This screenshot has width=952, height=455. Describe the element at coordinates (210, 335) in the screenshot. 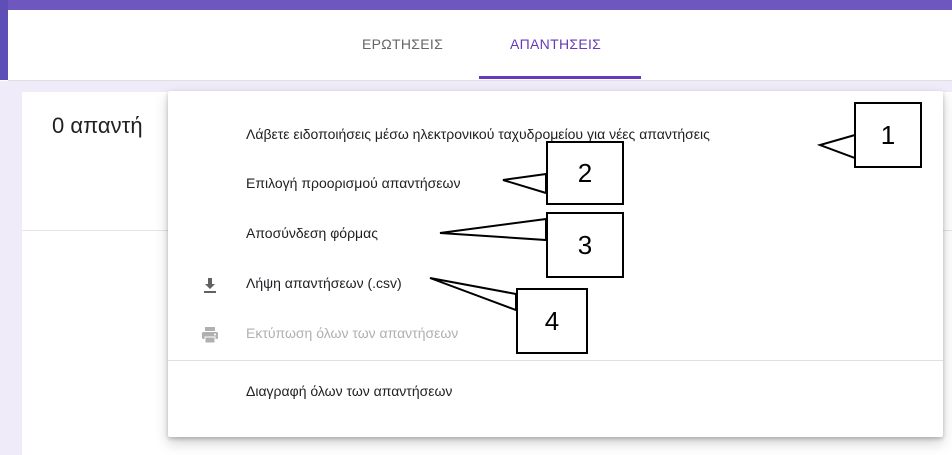

I see `print-icon` at that location.